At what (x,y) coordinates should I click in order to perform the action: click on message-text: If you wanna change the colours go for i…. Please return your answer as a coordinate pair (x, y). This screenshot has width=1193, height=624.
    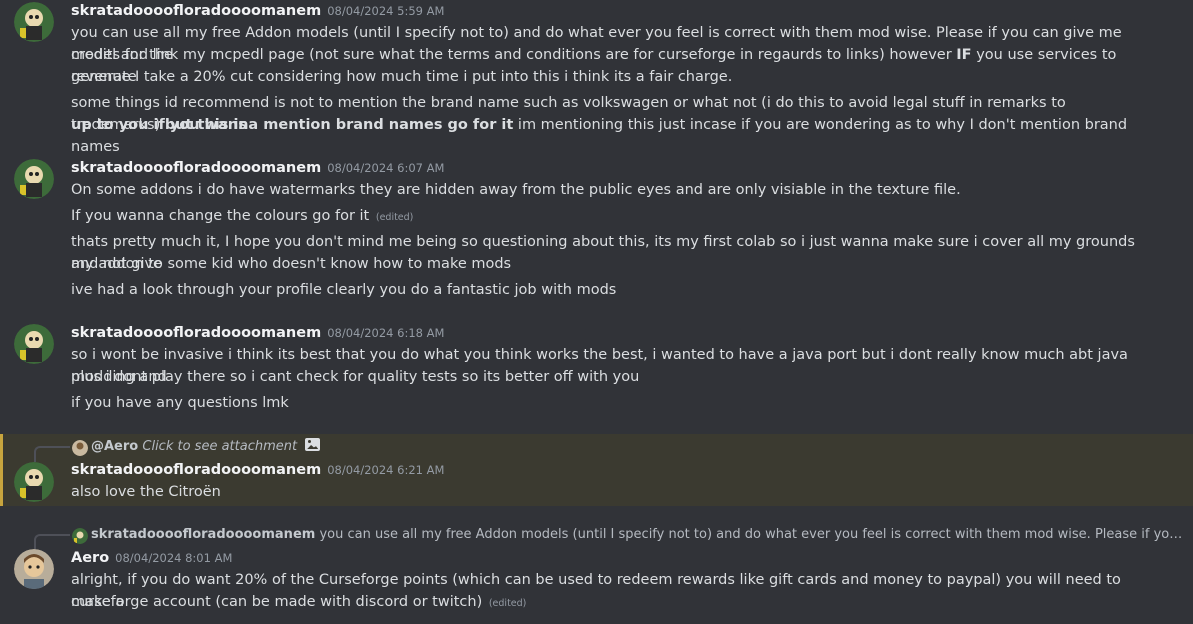
    Looking at the image, I should click on (242, 216).